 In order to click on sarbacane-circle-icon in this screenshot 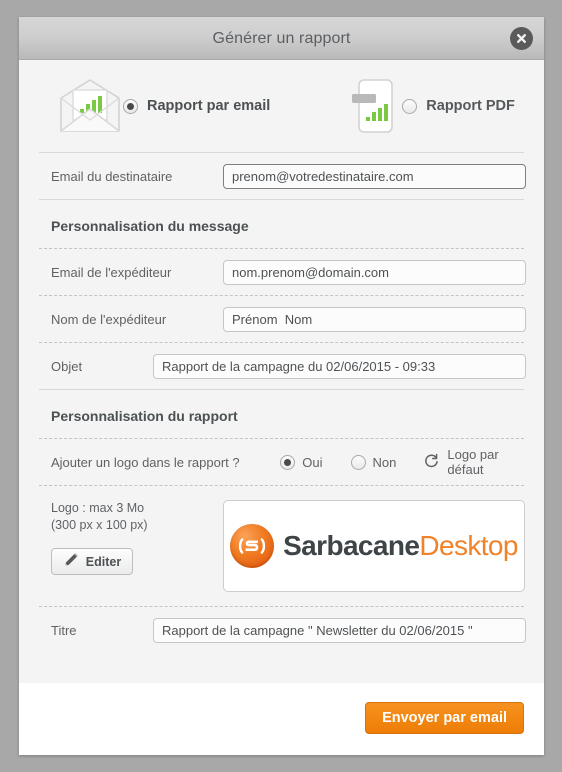, I will do `click(252, 546)`.